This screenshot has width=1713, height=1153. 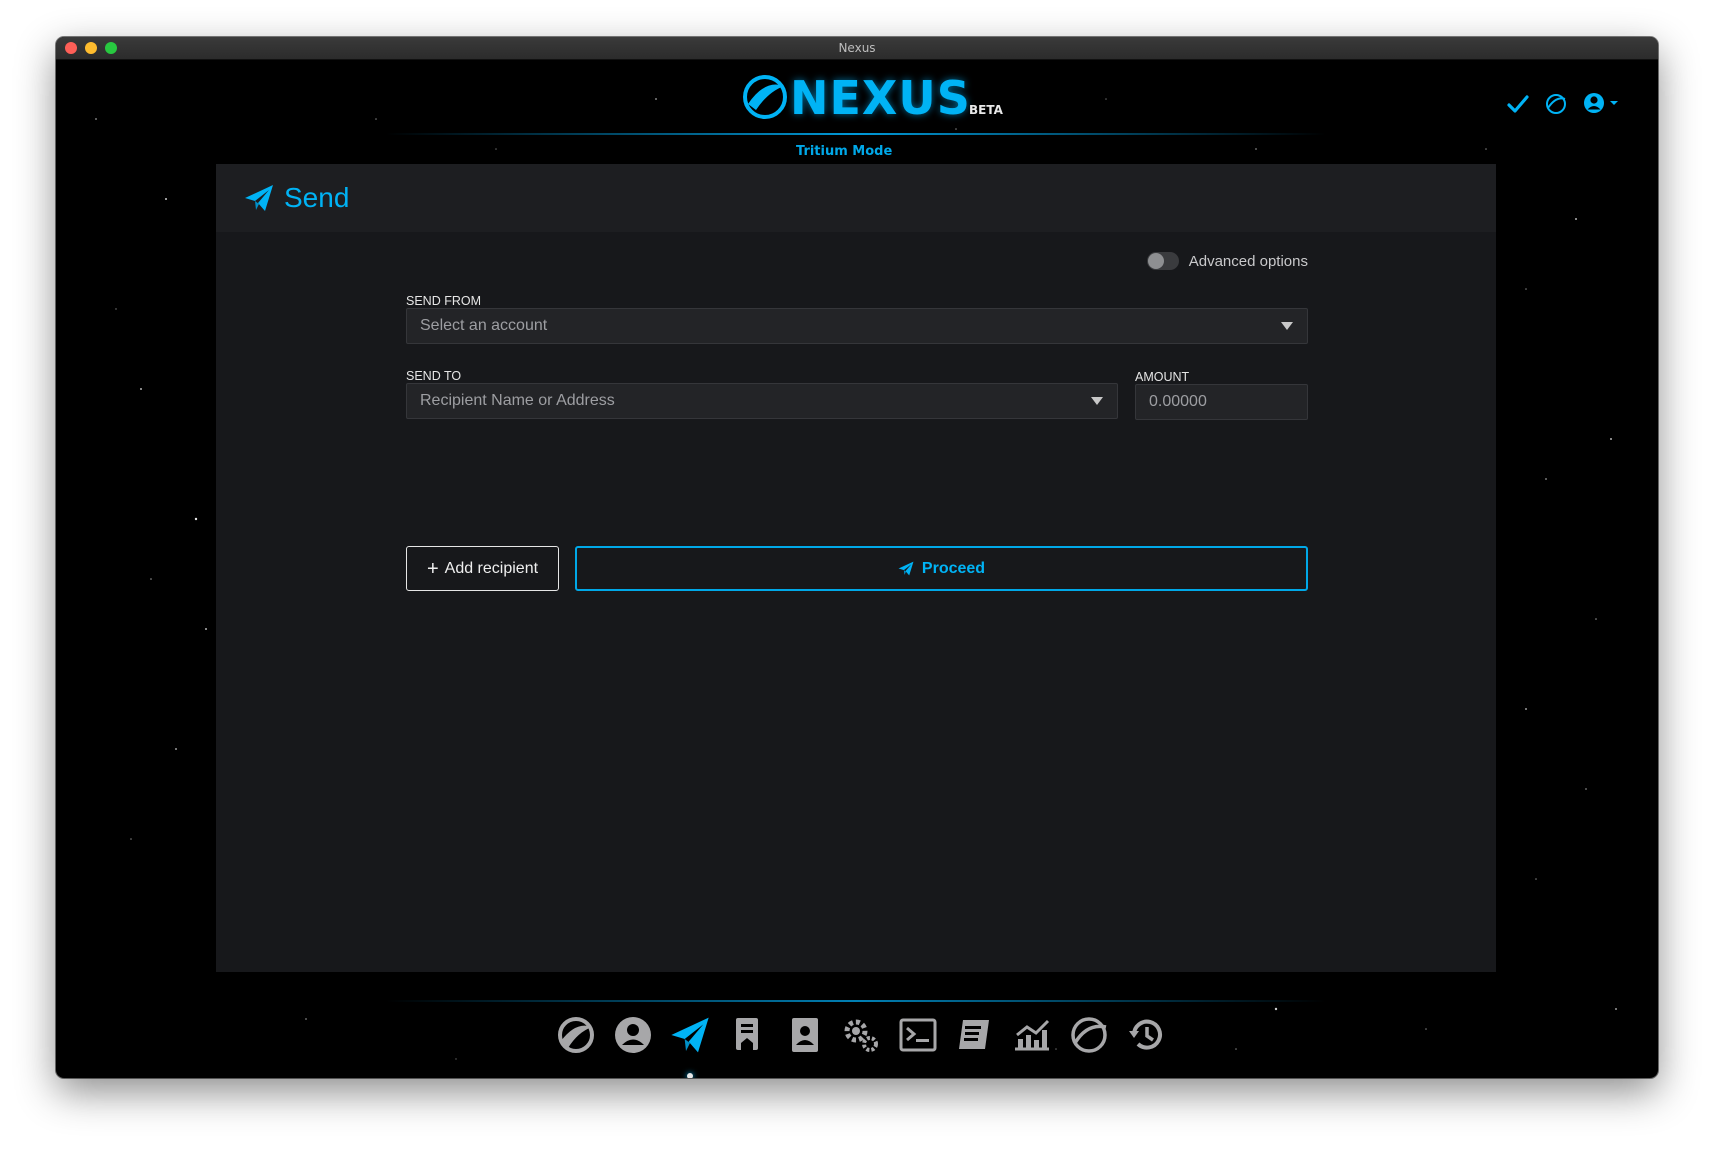 I want to click on send-from-placeholder: Select an account, so click(x=484, y=325).